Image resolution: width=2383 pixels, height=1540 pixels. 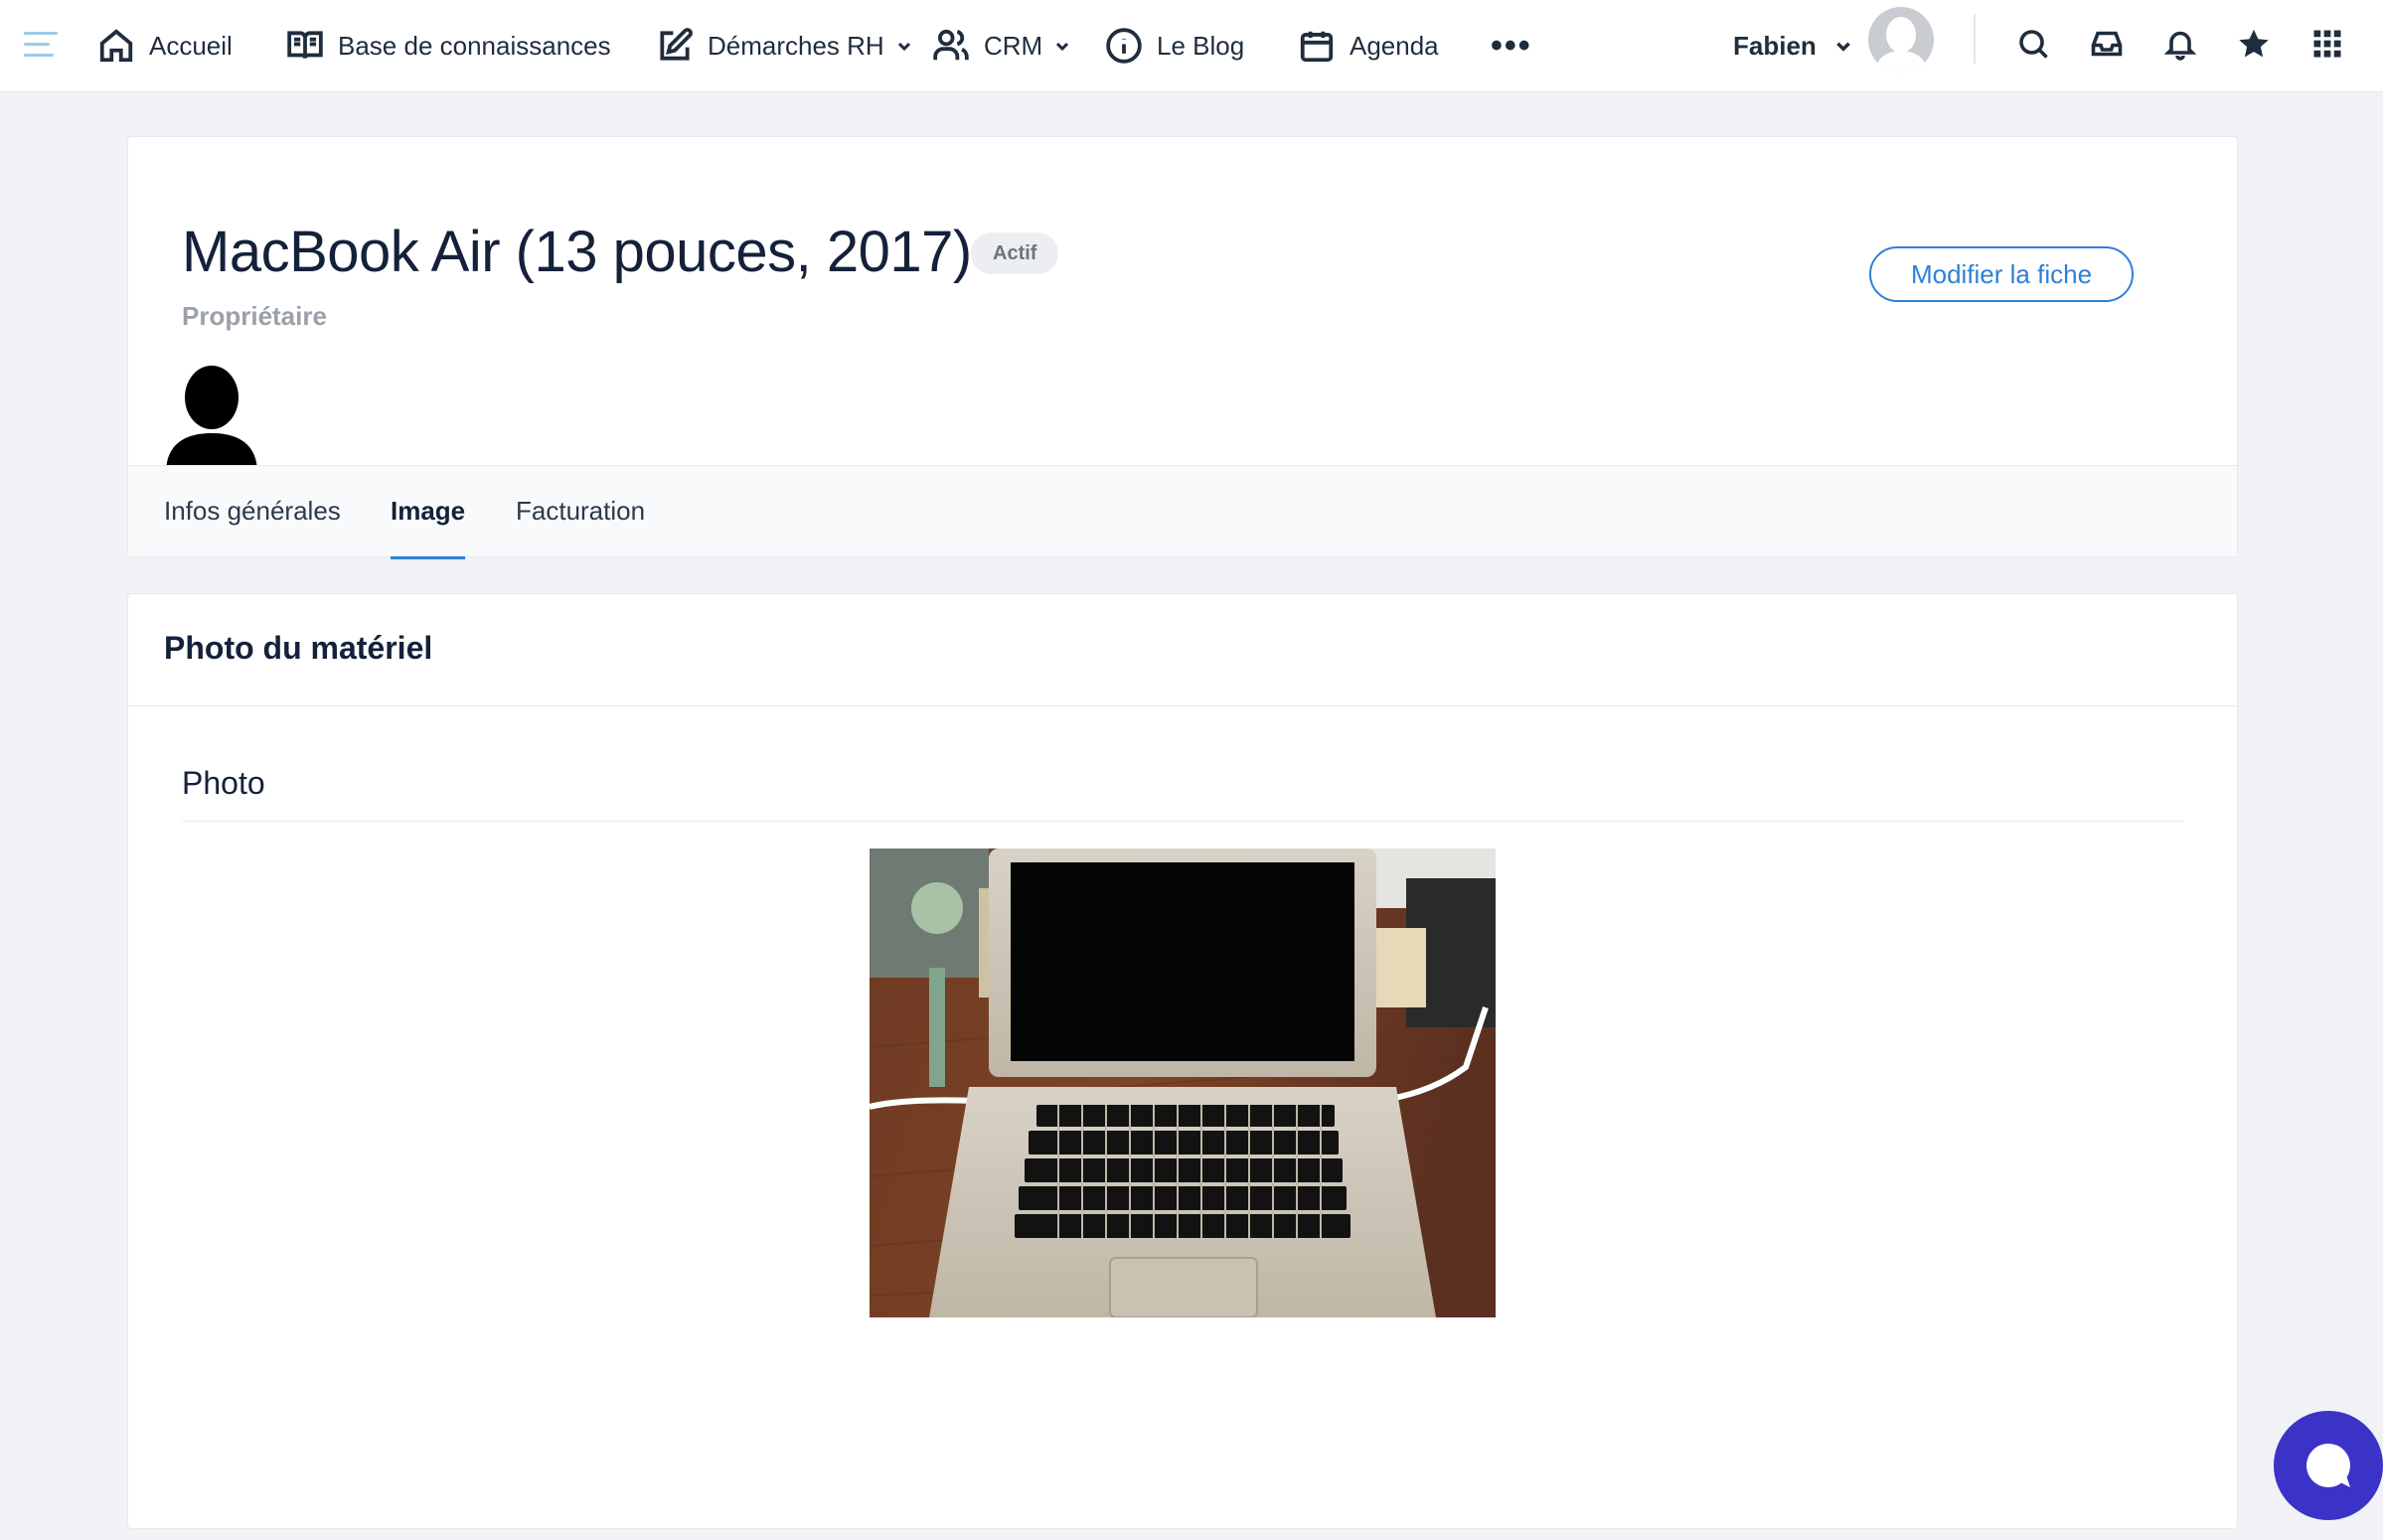 I want to click on nav-item-crm: CRM, so click(x=1001, y=46).